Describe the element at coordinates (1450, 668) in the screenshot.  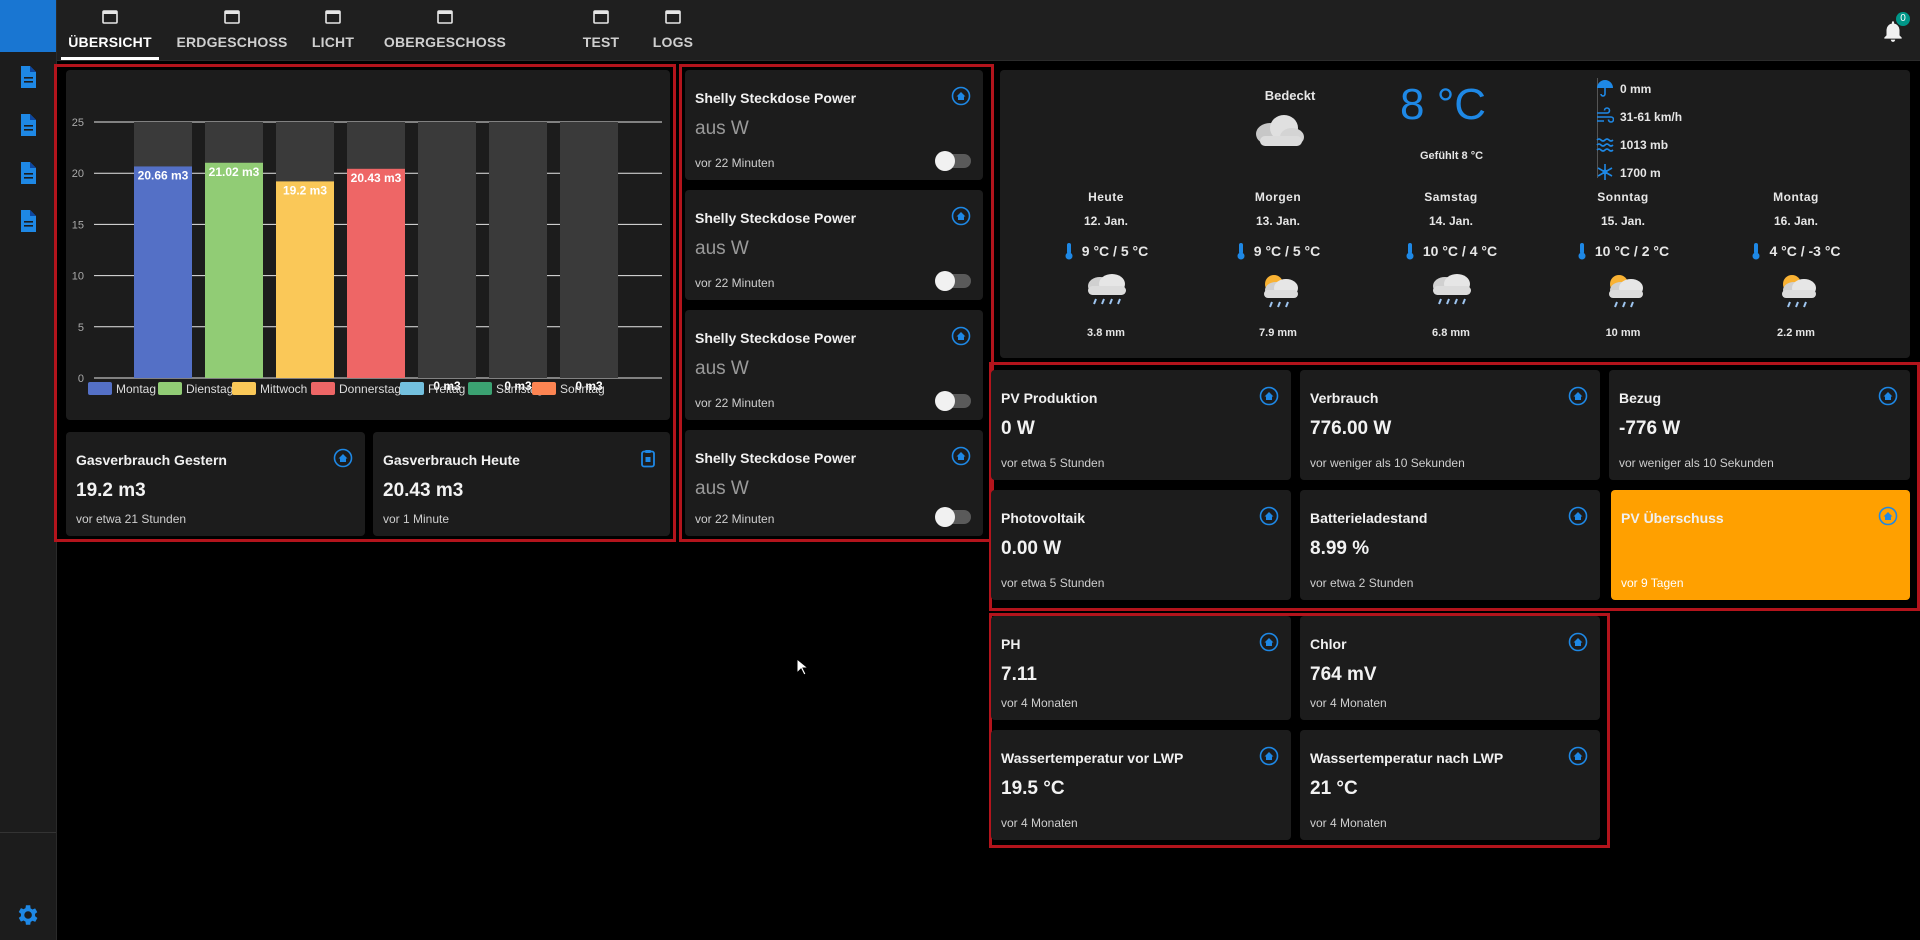
I see `chlorine-card: Chlor 764 mV vor 4 Monaten` at that location.